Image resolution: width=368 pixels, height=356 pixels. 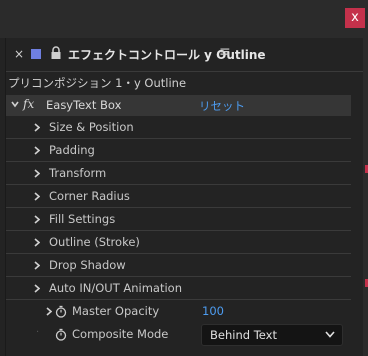 I want to click on reset-link: リセット, so click(x=222, y=106).